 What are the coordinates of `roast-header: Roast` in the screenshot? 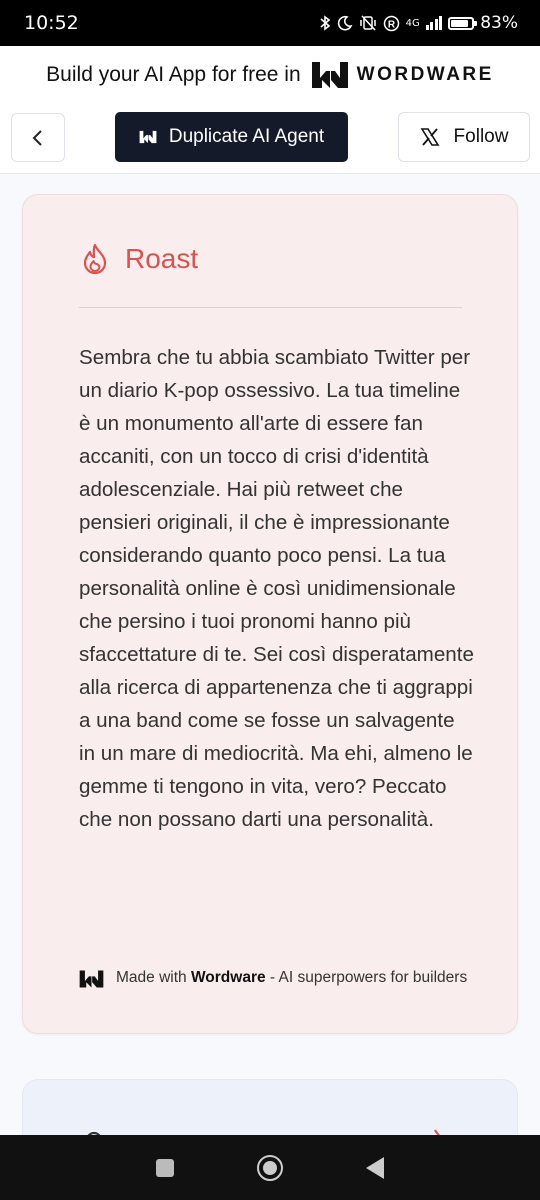 It's located at (139, 259).